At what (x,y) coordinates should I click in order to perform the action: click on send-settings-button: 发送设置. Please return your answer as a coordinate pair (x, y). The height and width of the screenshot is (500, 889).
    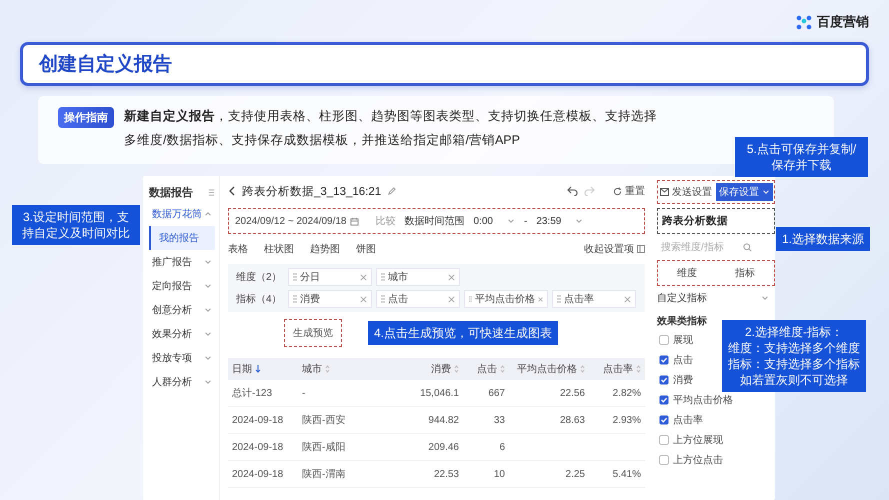
    Looking at the image, I should click on (686, 192).